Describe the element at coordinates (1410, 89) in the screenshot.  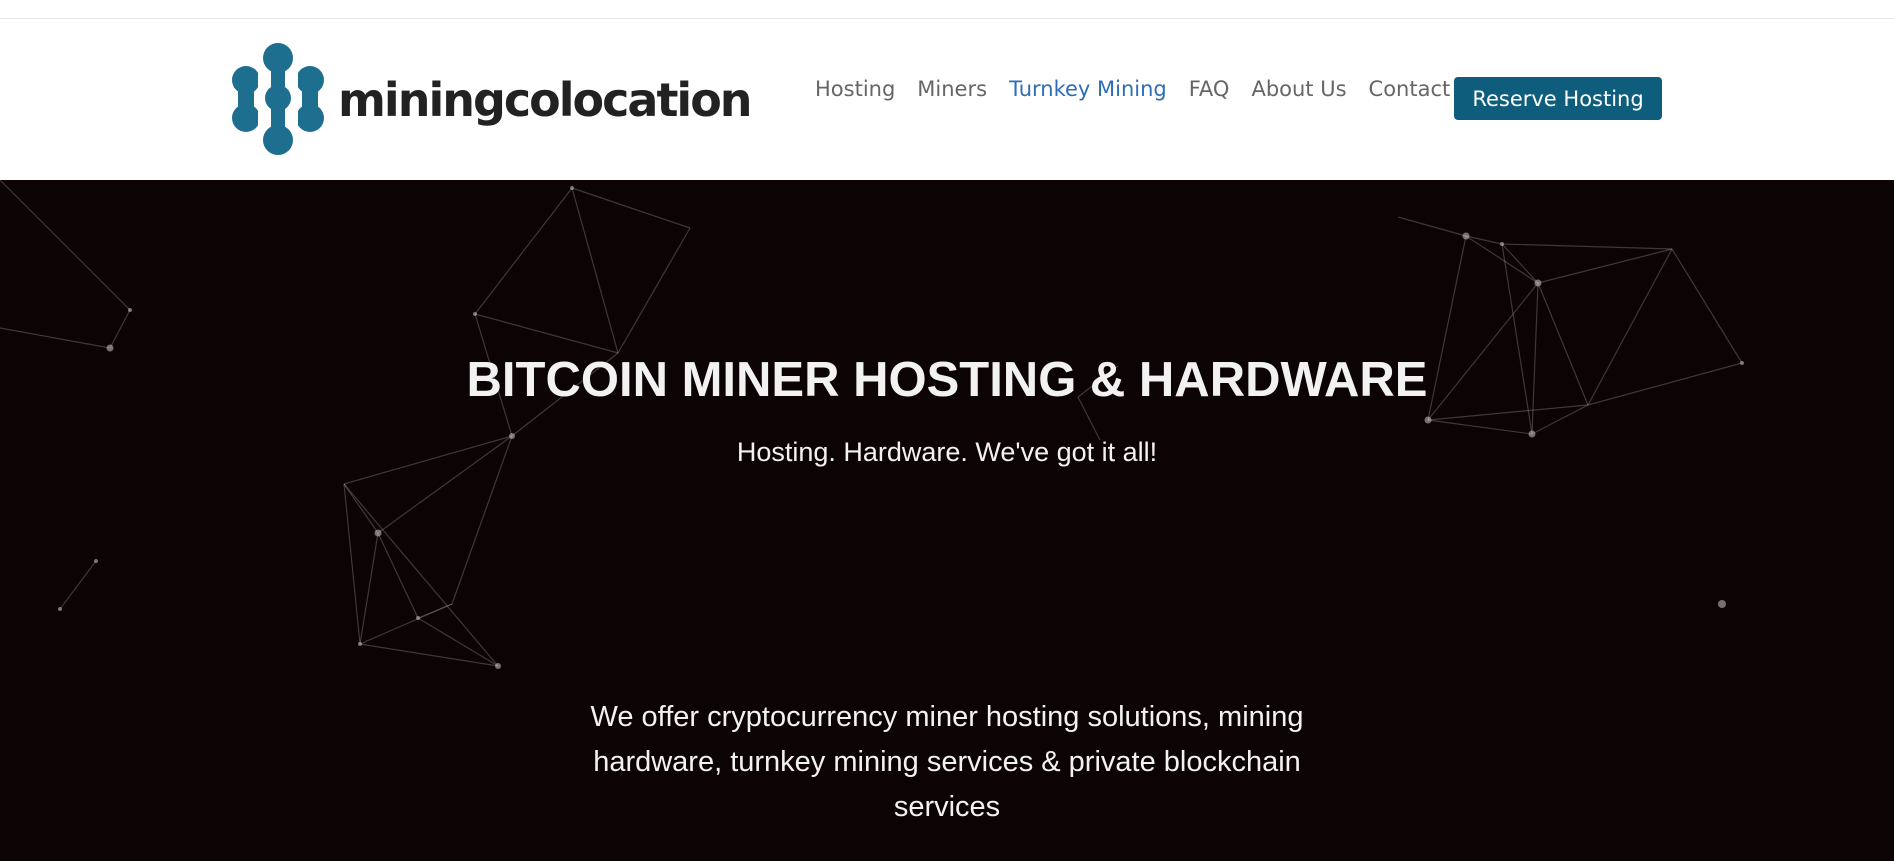
I see `nav-item-contact: Contact` at that location.